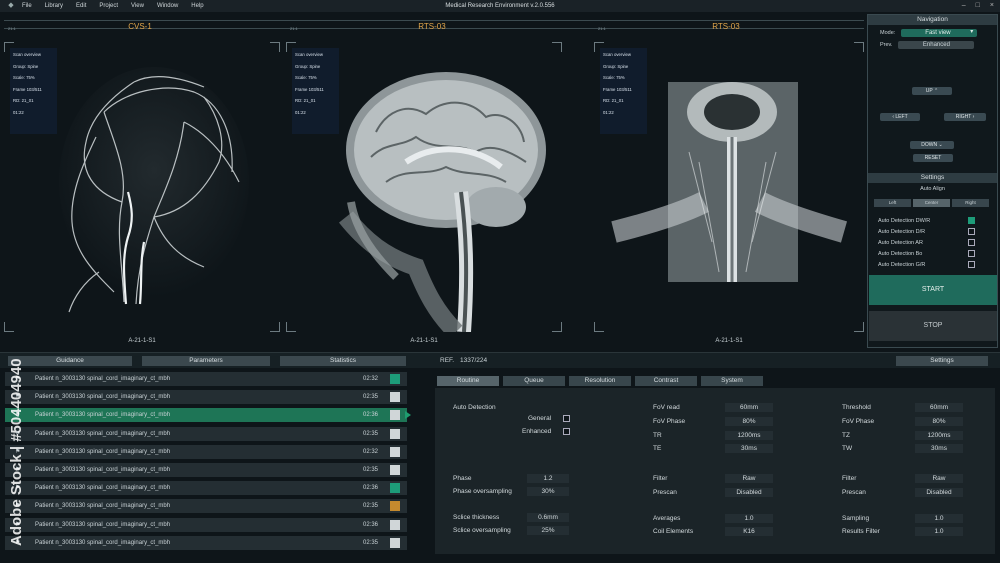 Image resolution: width=1000 pixels, height=563 pixels. I want to click on menu-help: Help, so click(197, 6).